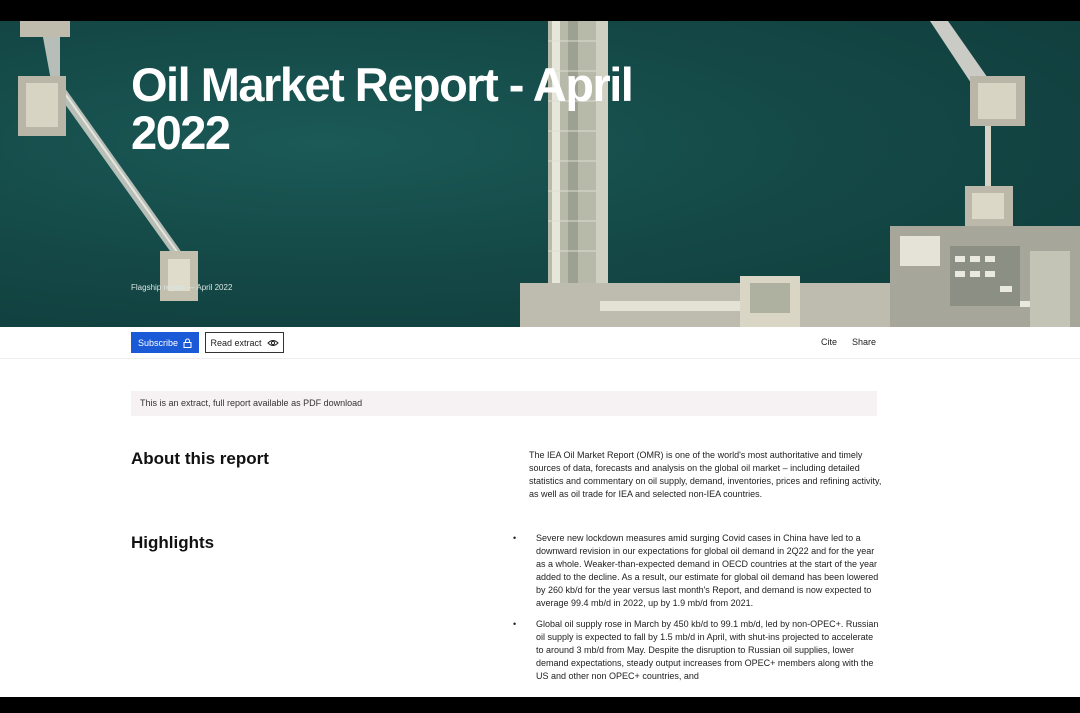  I want to click on cite-link: Cite, so click(829, 342).